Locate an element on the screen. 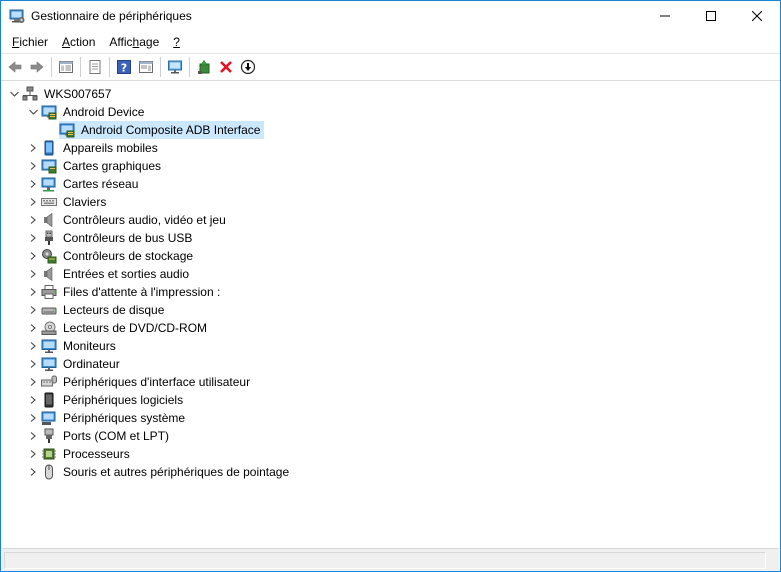  tree-category-controleurs-de-stockage: Contrôleurs de stockage is located at coordinates (111, 256).